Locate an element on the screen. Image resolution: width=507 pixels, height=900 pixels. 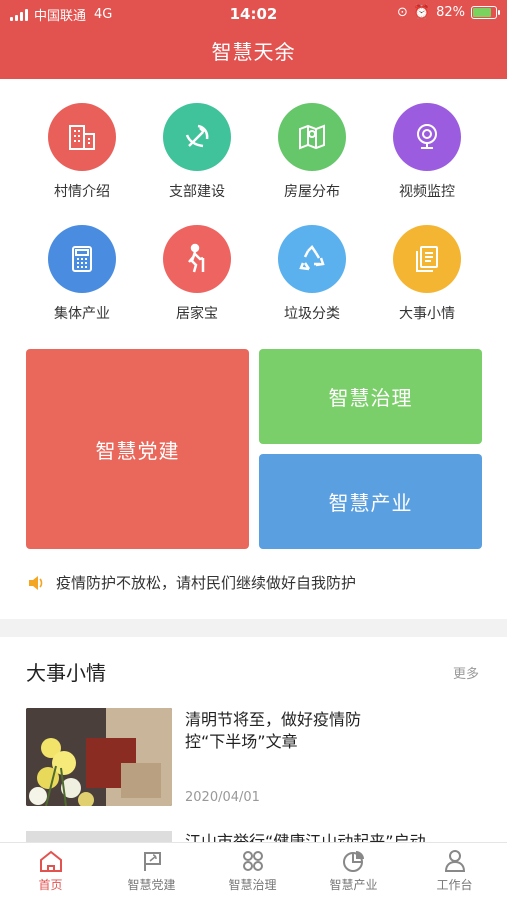
party-emblem-icon is located at coordinates (197, 137).